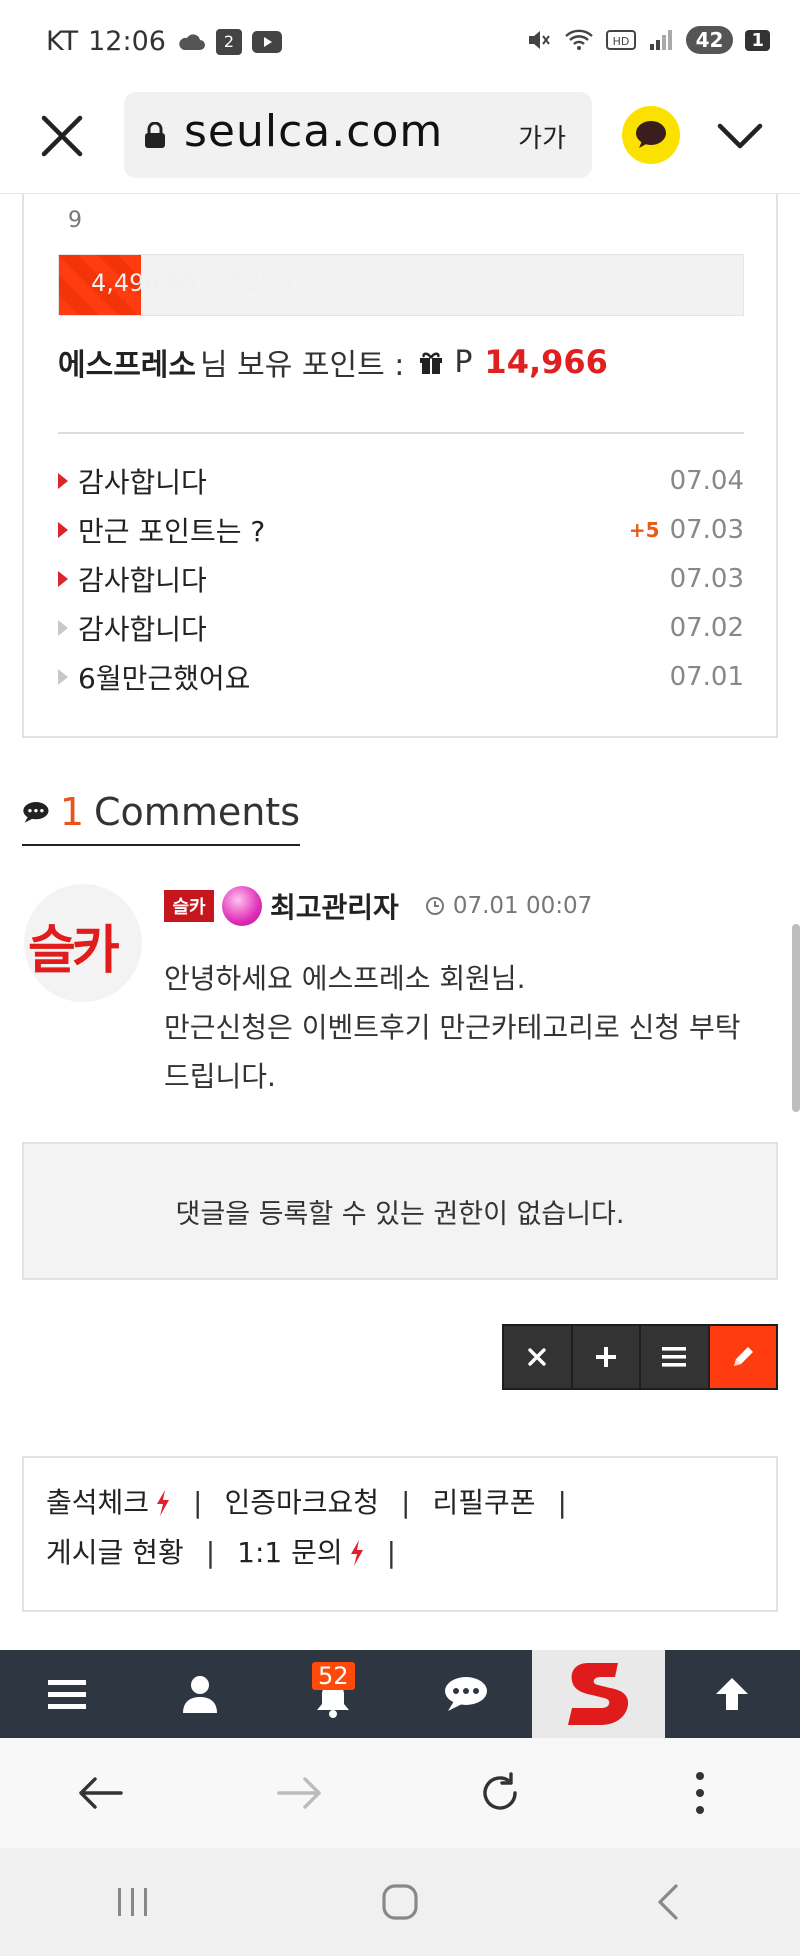 This screenshot has height=1956, width=800. I want to click on delete-button, so click(538, 1357).